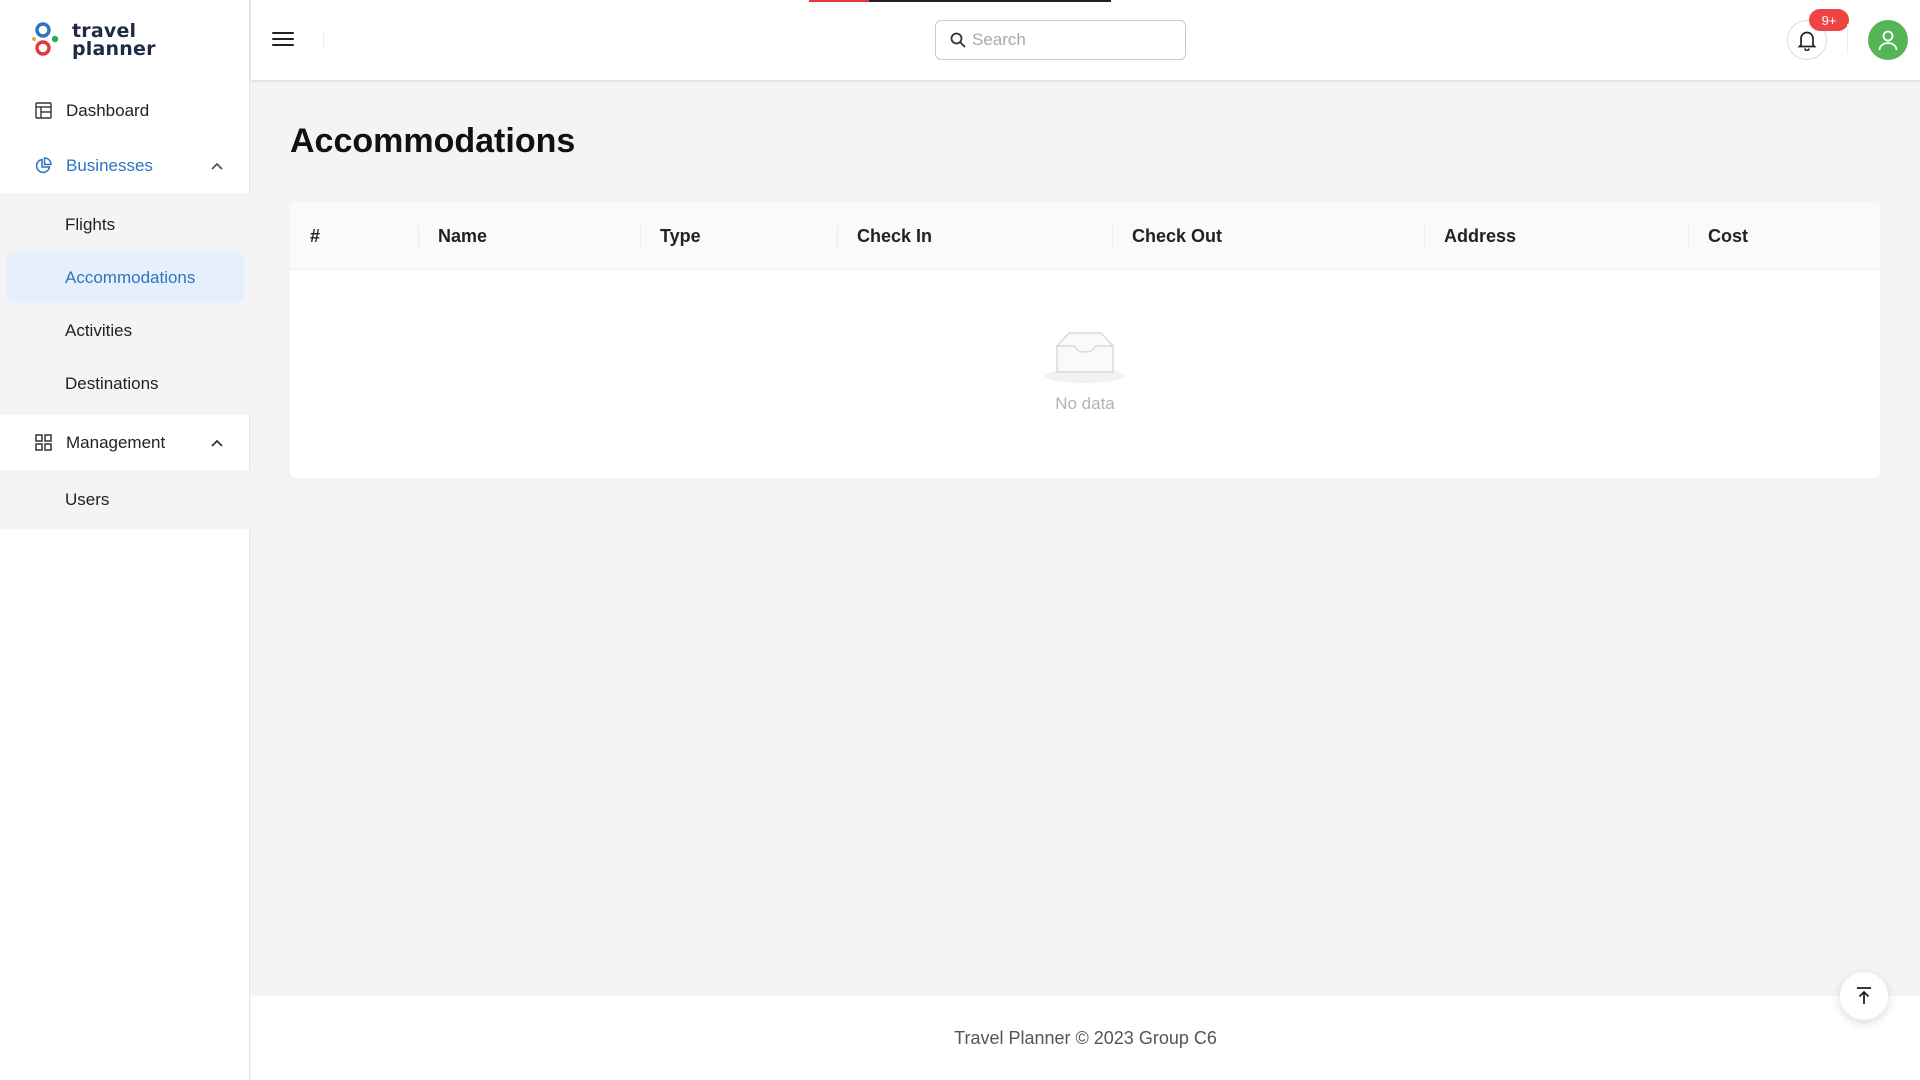 The image size is (1920, 1080). I want to click on sidebar-item-accommodations: Accommodations, so click(125, 277).